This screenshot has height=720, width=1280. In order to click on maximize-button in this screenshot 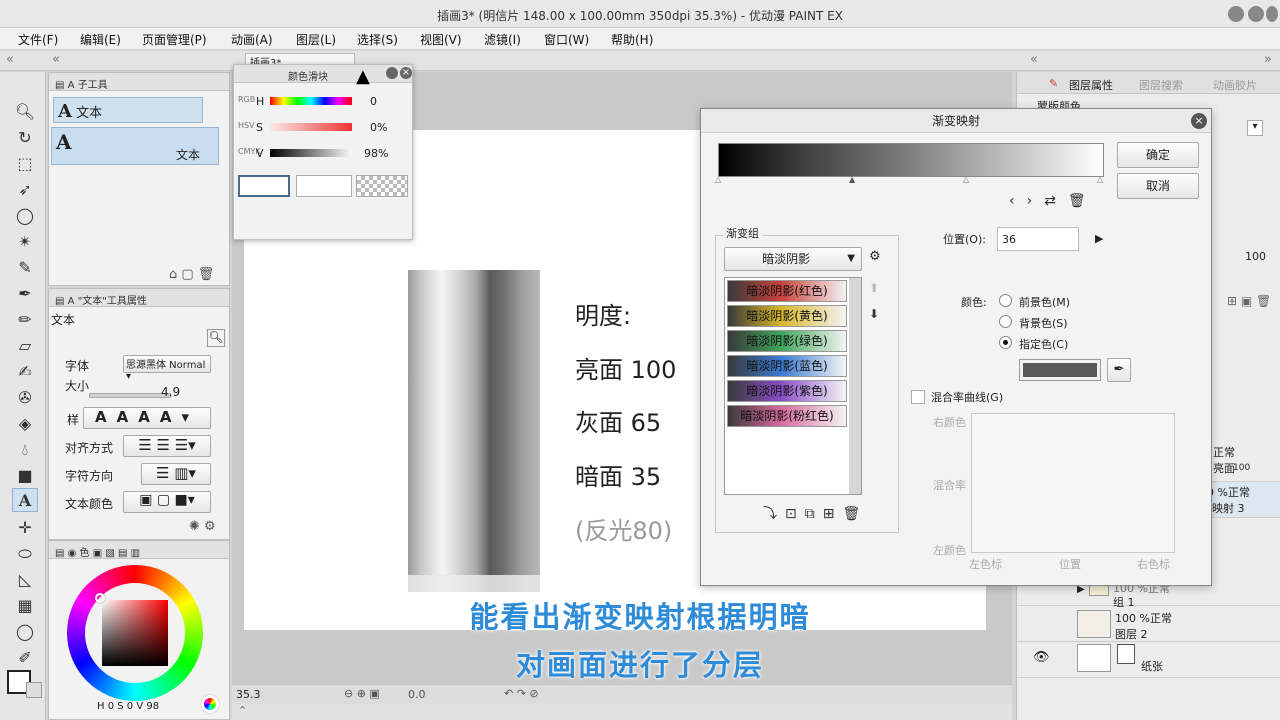, I will do `click(1256, 14)`.